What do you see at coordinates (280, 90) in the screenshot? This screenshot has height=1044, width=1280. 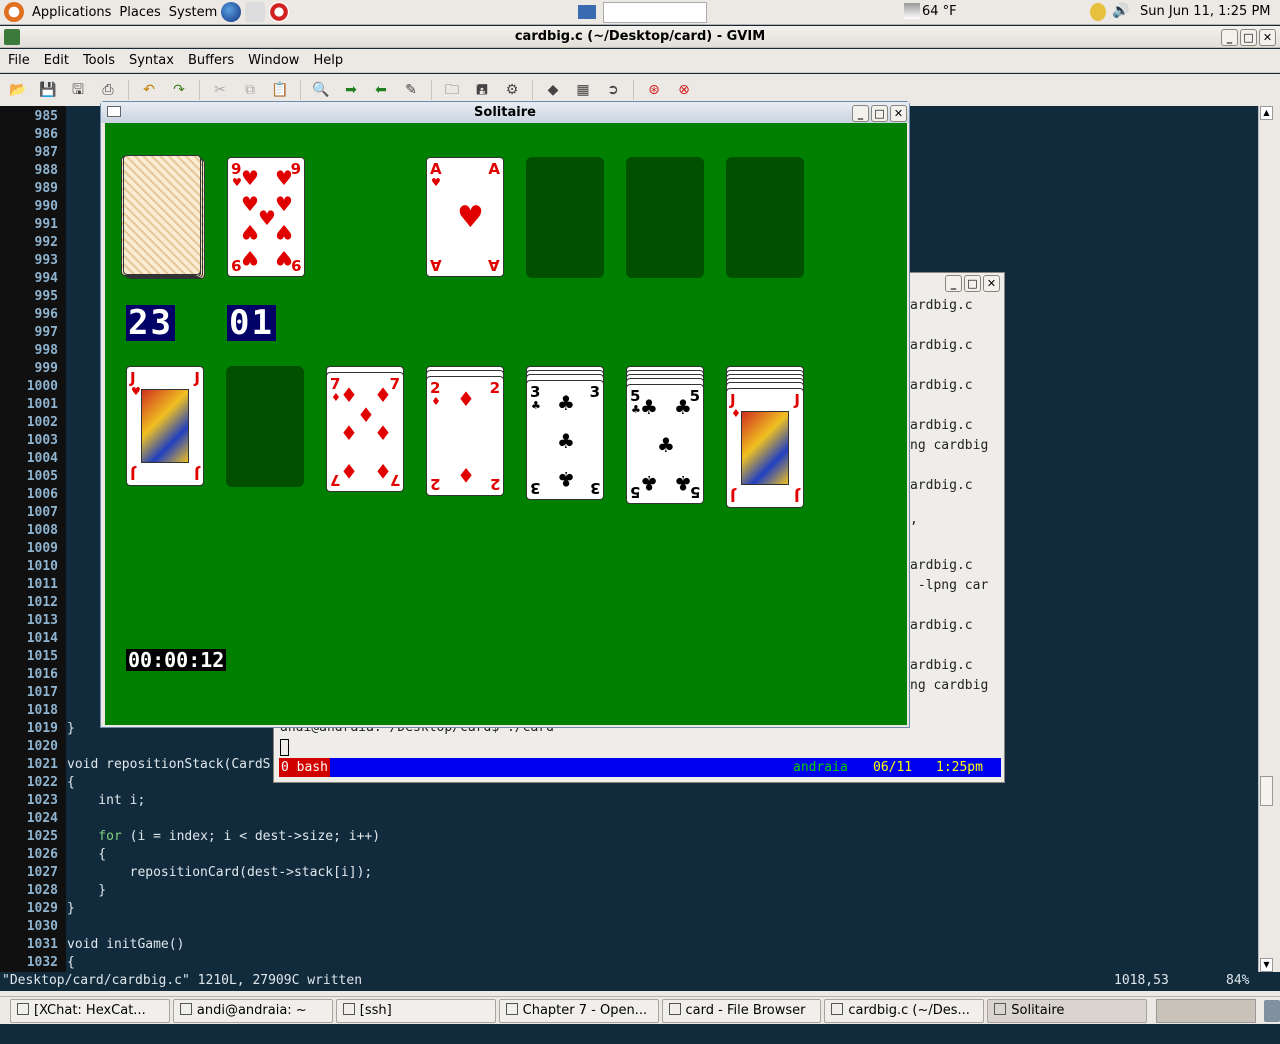 I see `paste-icon: 📋` at bounding box center [280, 90].